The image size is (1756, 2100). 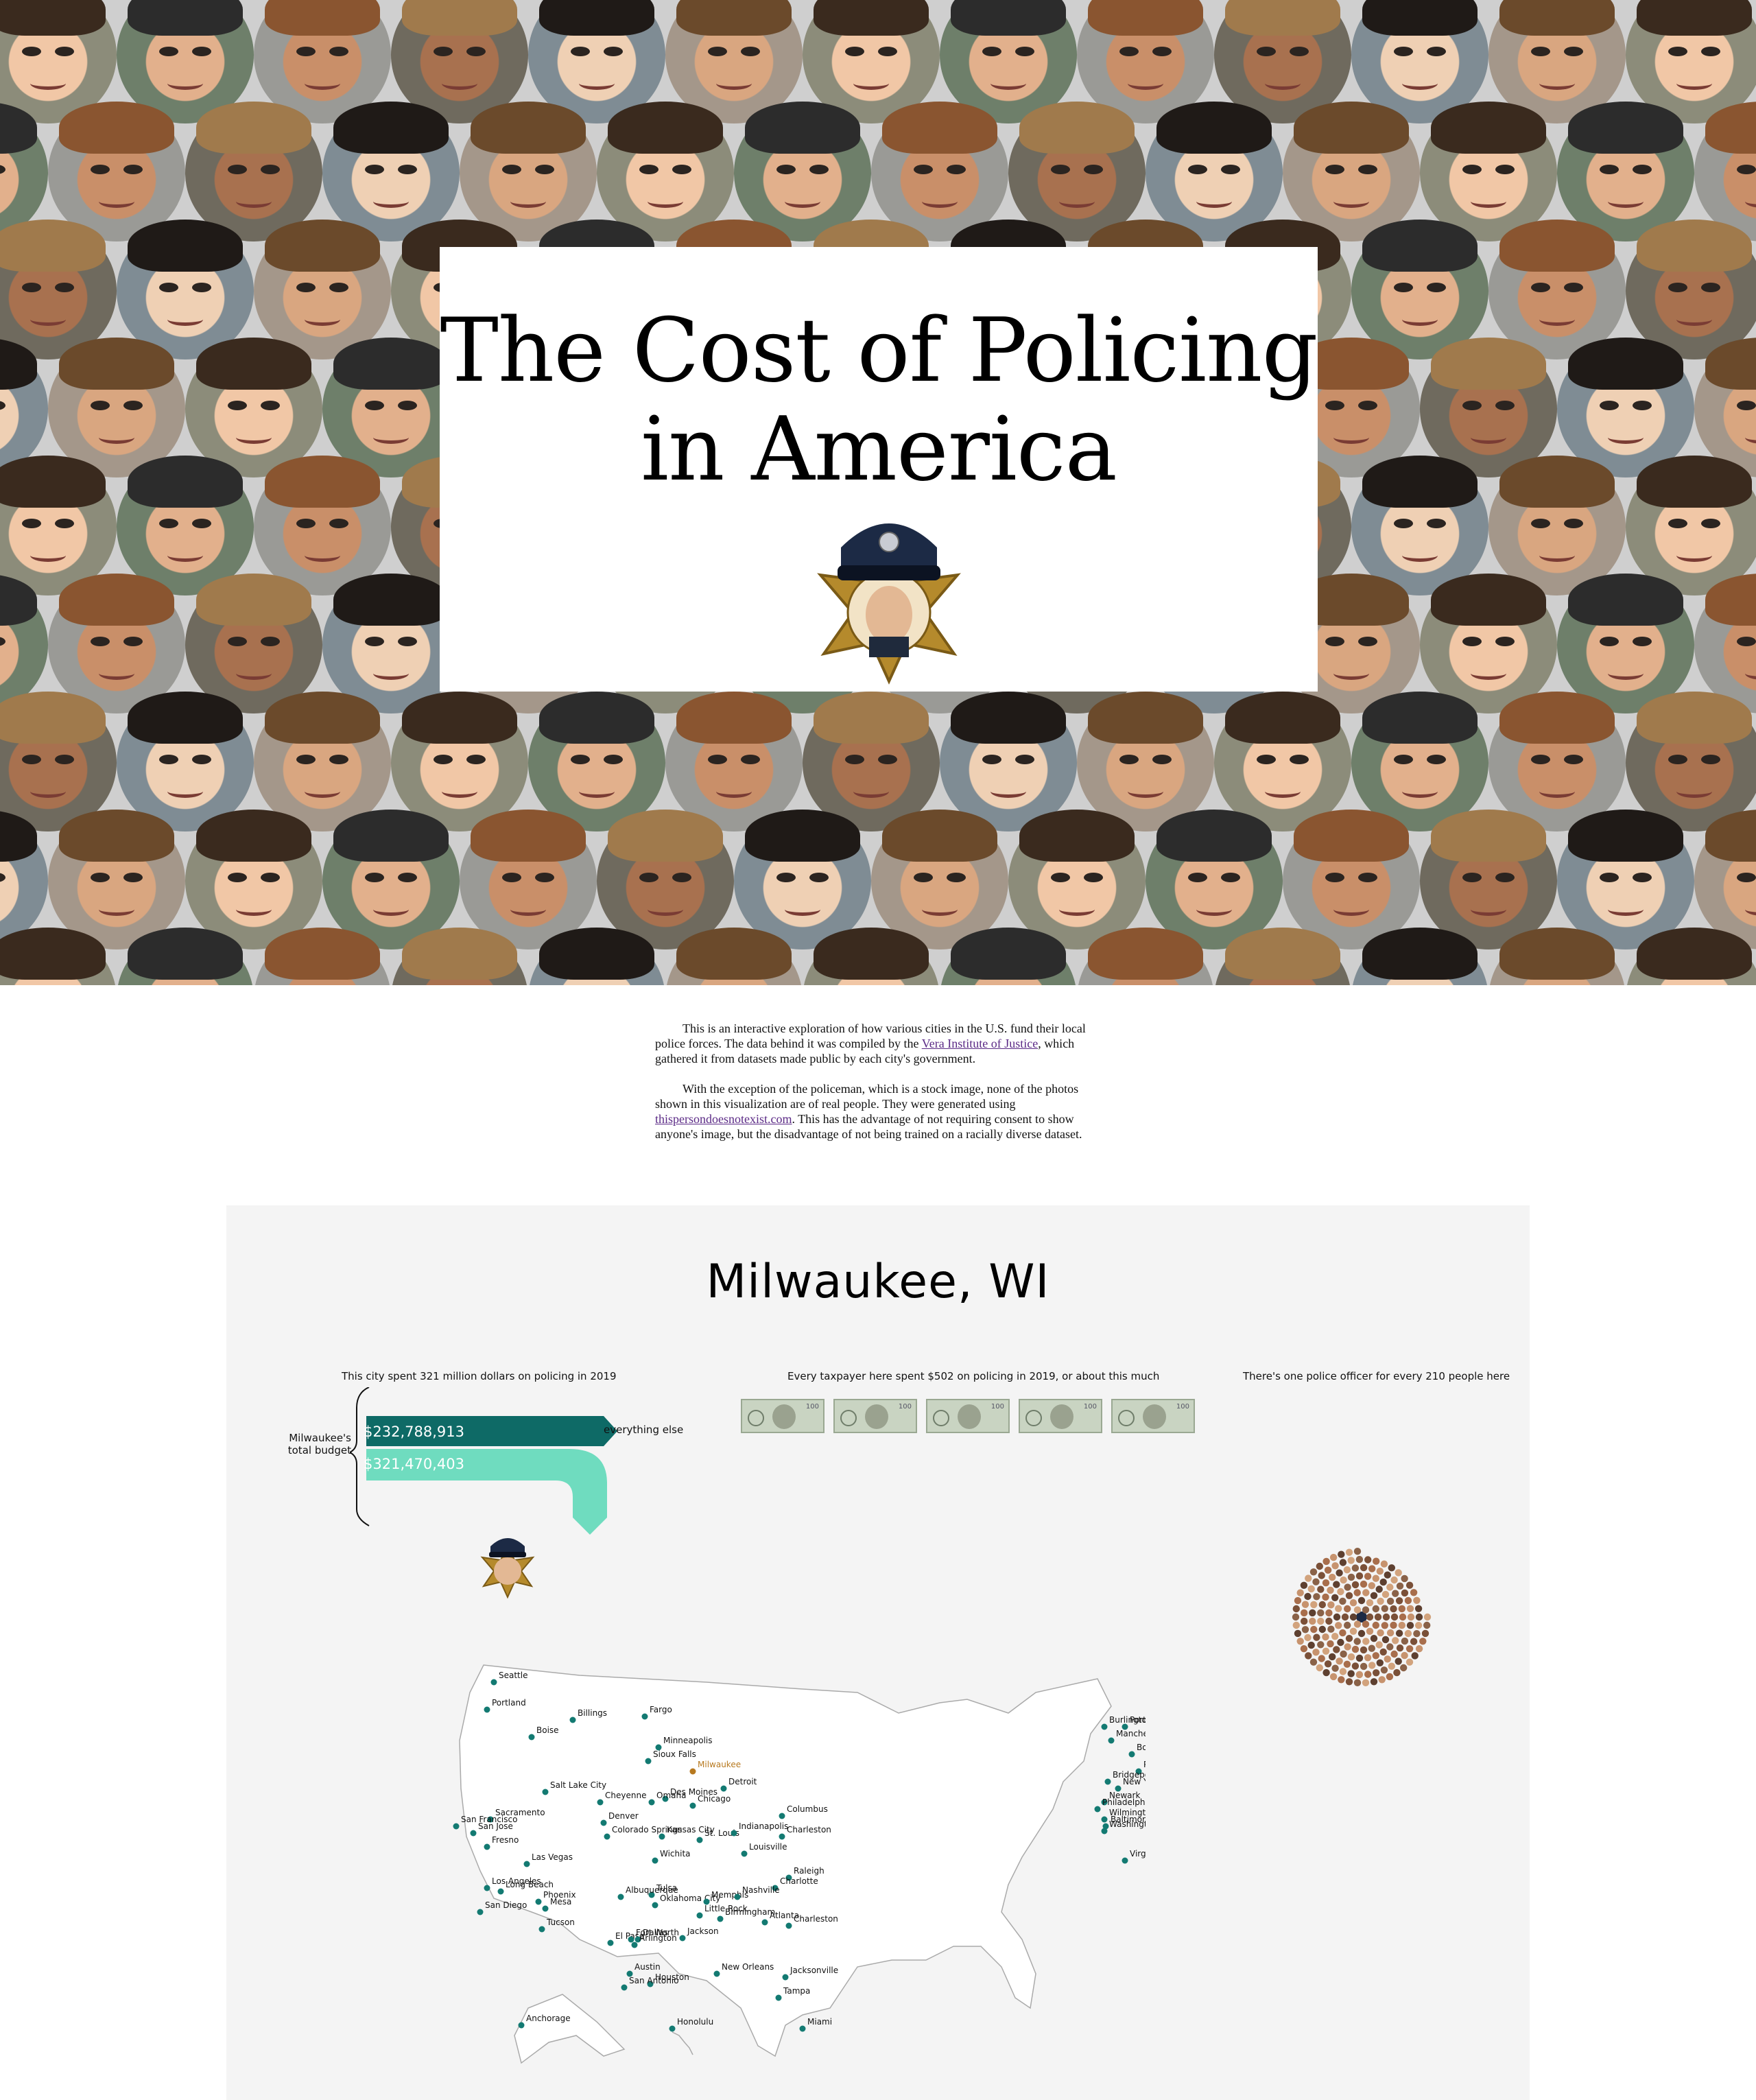 I want to click on city-marker-burlington, so click(x=1104, y=1726).